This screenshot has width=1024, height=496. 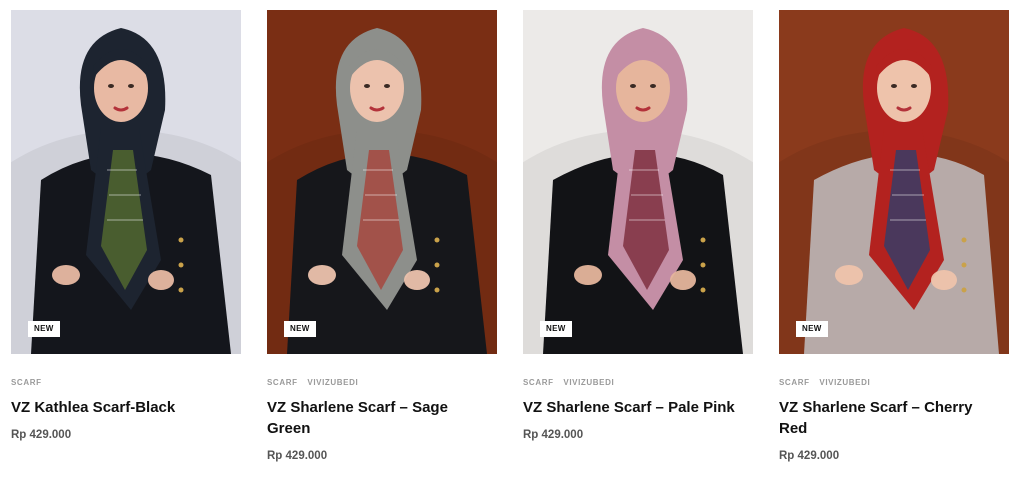 What do you see at coordinates (126, 384) in the screenshot?
I see `product-categories: SCARF` at bounding box center [126, 384].